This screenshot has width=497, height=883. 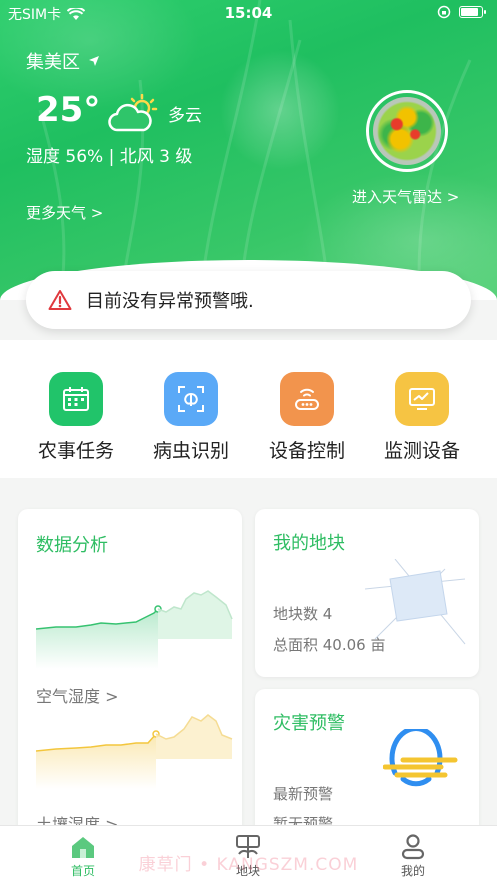 I want to click on disaster-warning-icon, so click(x=420, y=758).